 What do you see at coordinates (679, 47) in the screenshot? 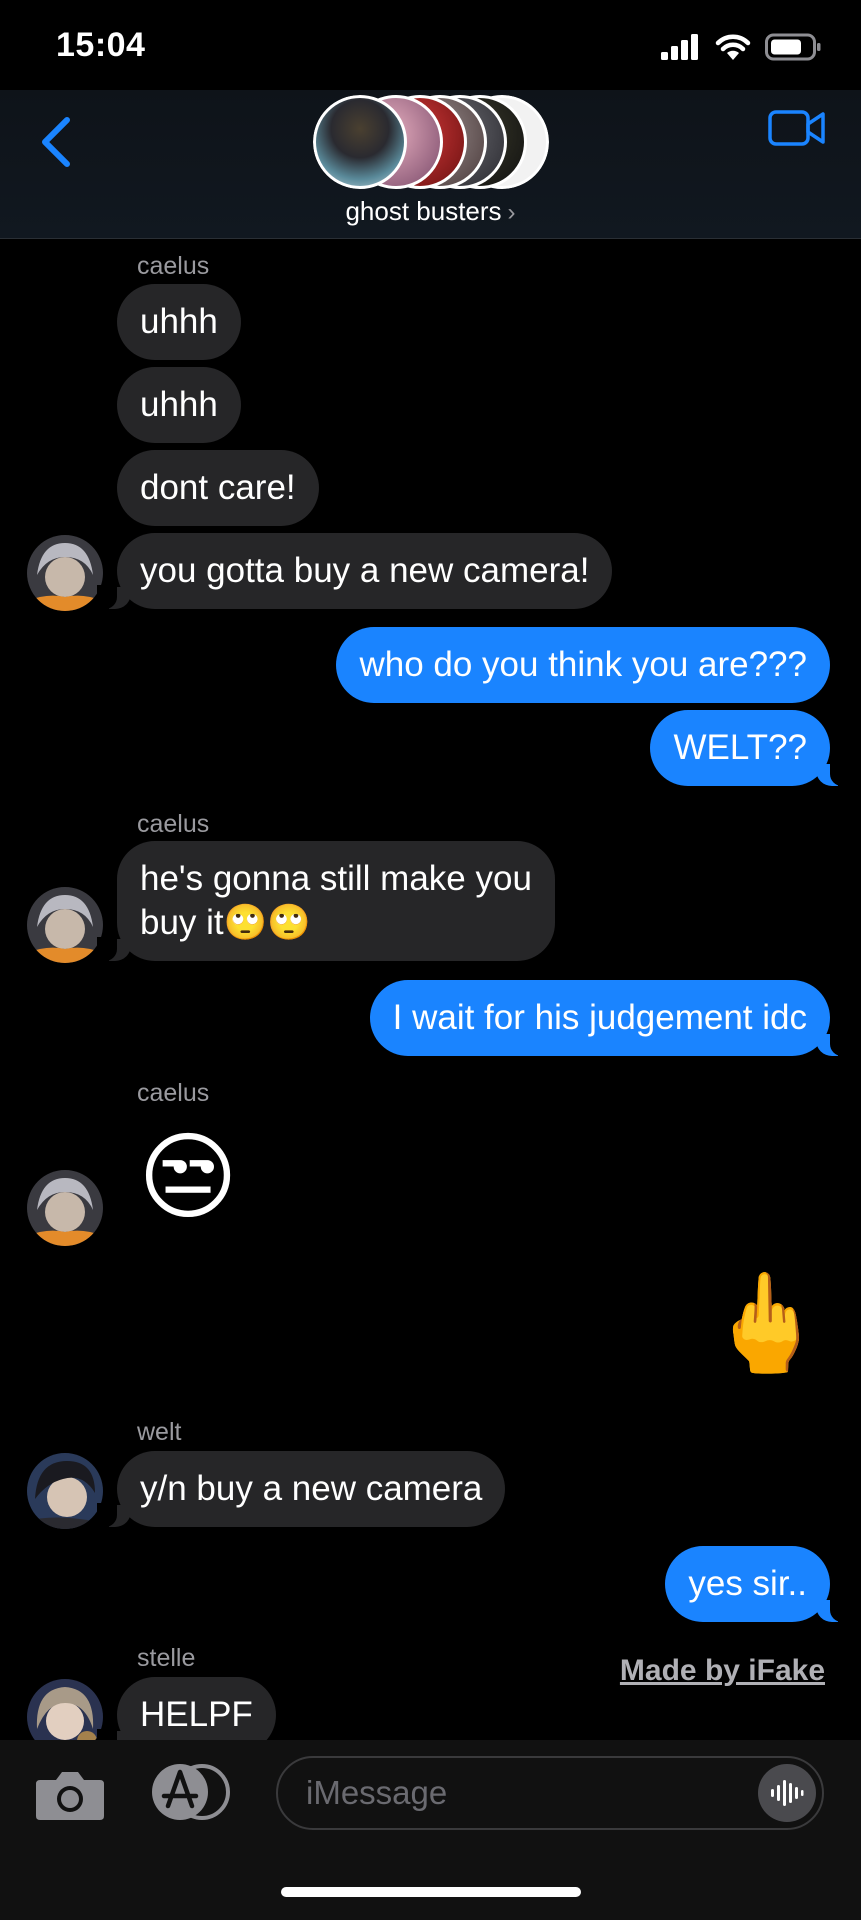
I see `signal-icon` at bounding box center [679, 47].